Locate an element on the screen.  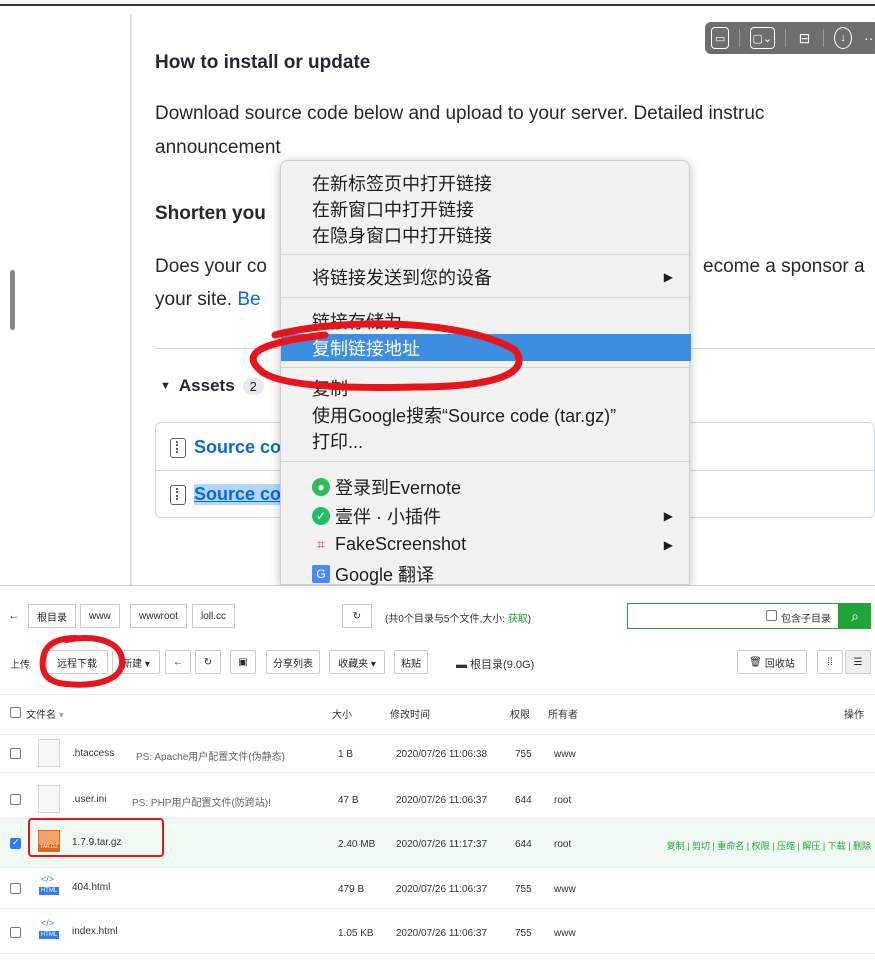
file-actions: 复制 | 剪切 | 重命名 | 权限 | 压缩 | 解压 | 下载 | 删除 is located at coordinates (769, 845).